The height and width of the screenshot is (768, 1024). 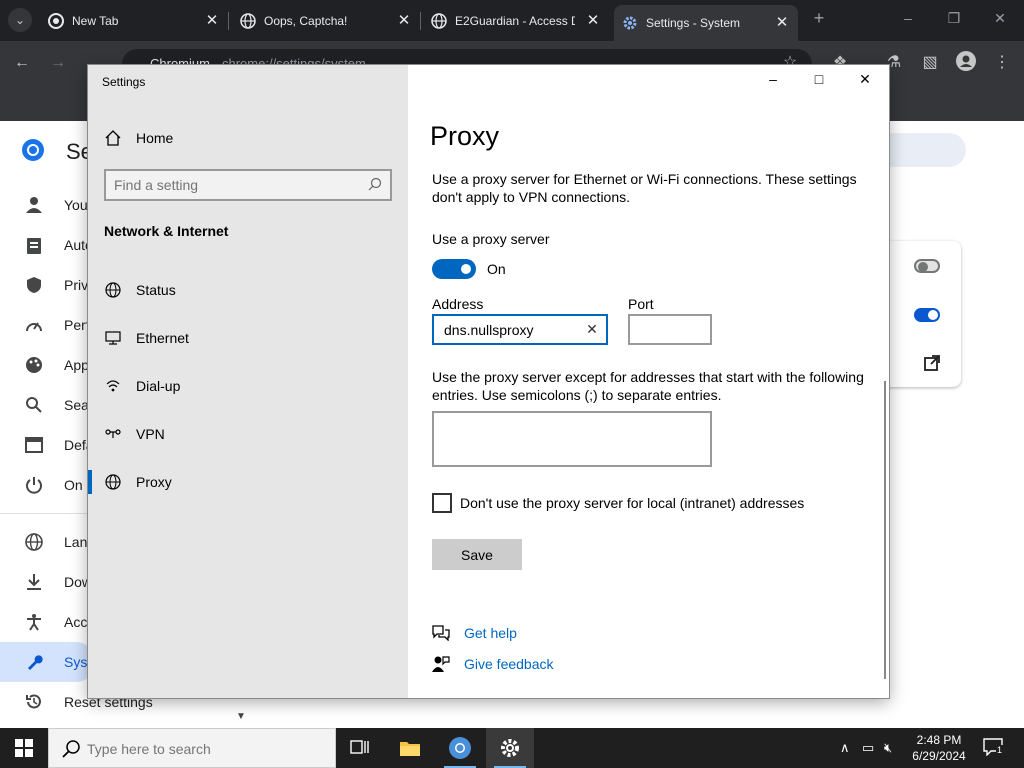 I want to click on port-field, so click(x=670, y=329).